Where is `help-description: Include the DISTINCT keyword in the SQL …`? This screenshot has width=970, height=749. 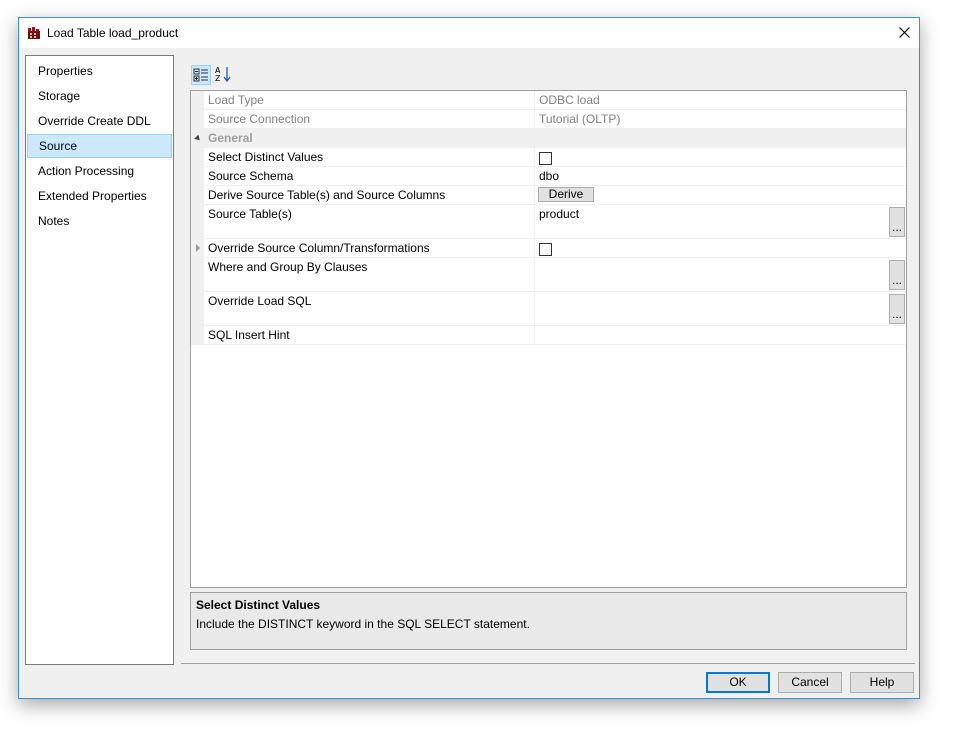 help-description: Include the DISTINCT keyword in the SQL … is located at coordinates (363, 624).